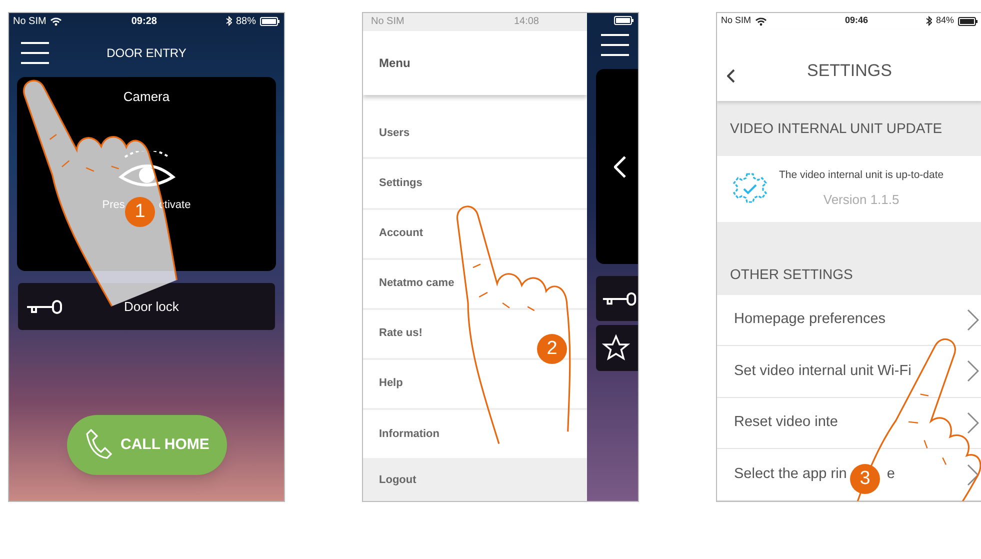 This screenshot has width=981, height=559. I want to click on settings-row-label: e, so click(890, 474).